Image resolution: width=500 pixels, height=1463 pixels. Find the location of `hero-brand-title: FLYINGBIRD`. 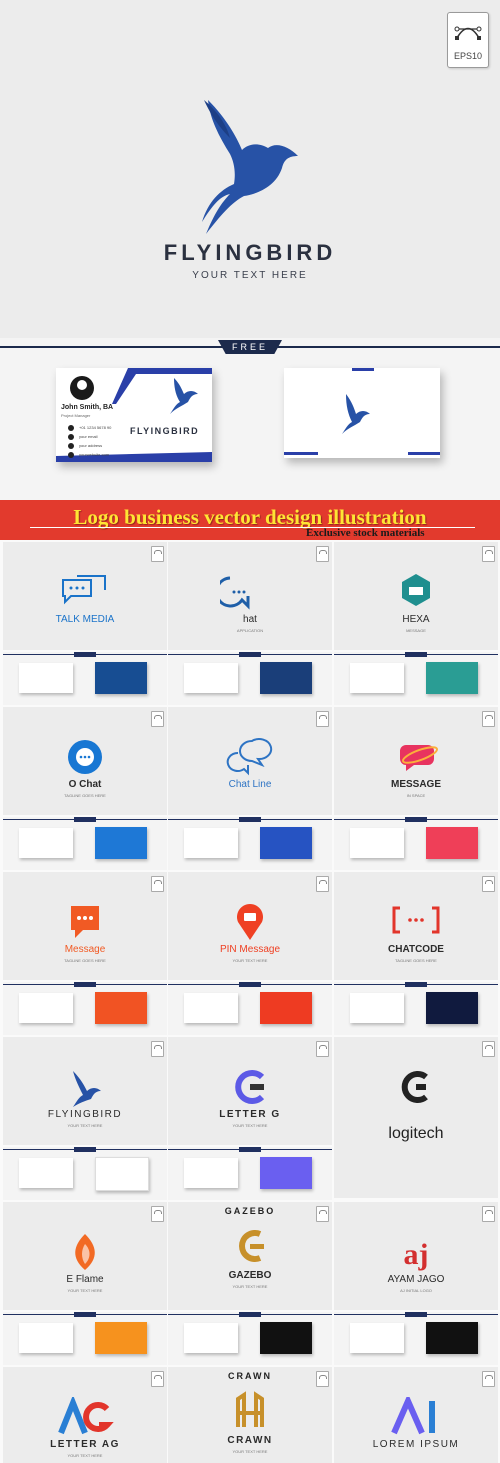

hero-brand-title: FLYINGBIRD is located at coordinates (250, 252).